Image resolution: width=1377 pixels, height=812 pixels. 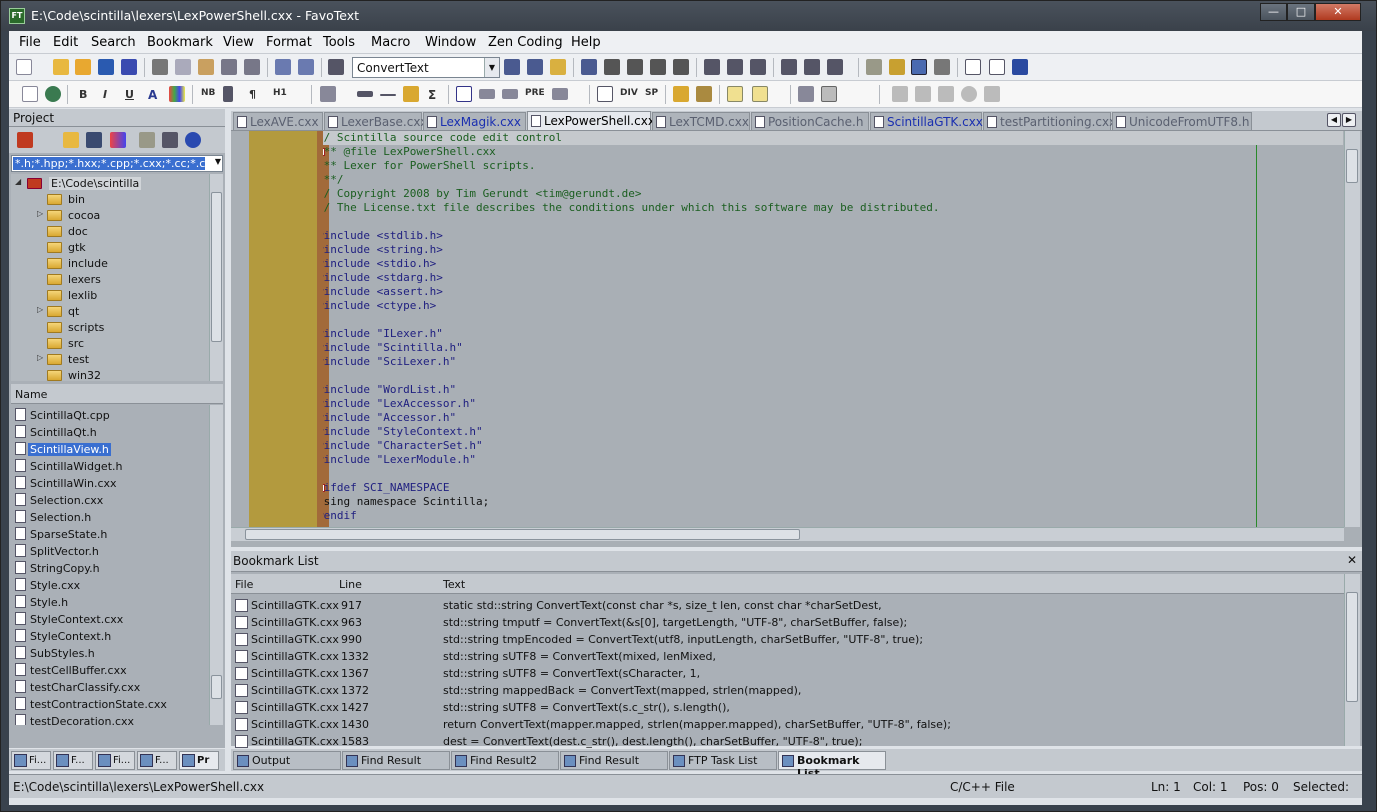 I want to click on tree-folder: ▷ qt, so click(x=110, y=312).